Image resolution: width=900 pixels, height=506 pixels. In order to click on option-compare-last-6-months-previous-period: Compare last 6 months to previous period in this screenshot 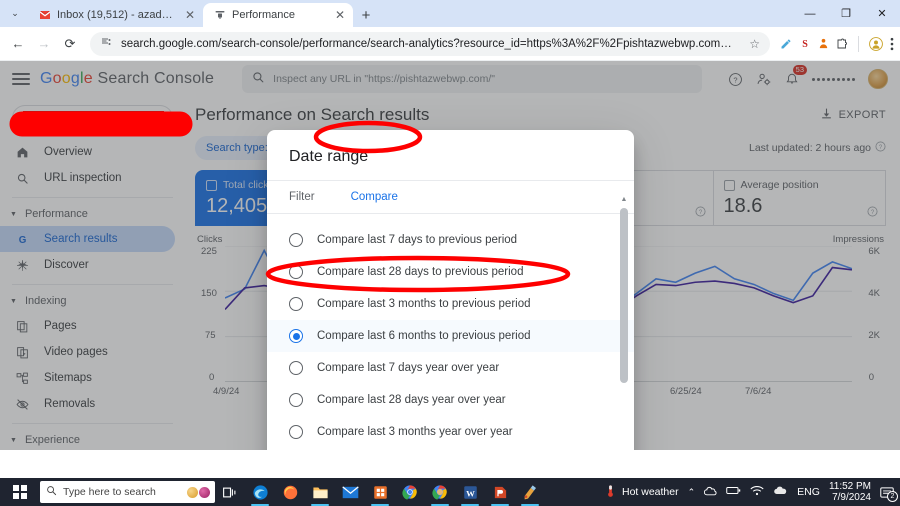, I will do `click(450, 336)`.